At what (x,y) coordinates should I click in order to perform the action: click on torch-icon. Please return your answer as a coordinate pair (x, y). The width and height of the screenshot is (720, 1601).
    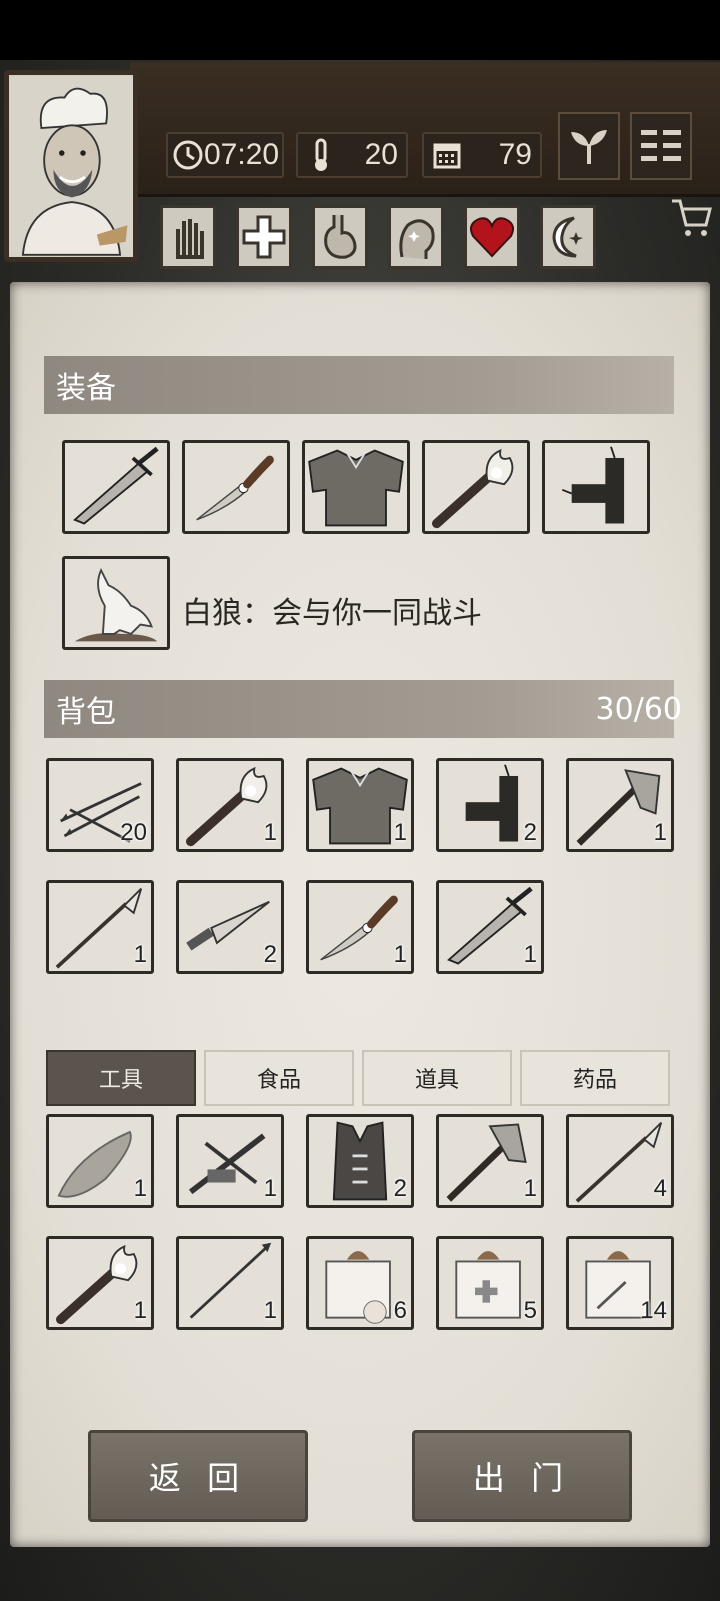
    Looking at the image, I should click on (473, 488).